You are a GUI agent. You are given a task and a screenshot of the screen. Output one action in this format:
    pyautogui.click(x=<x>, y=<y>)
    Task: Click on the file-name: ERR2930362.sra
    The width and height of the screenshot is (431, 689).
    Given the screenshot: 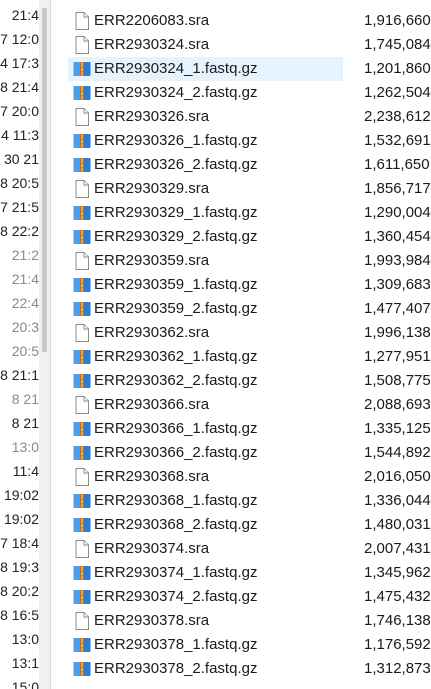 What is the action you would take?
    pyautogui.click(x=152, y=332)
    